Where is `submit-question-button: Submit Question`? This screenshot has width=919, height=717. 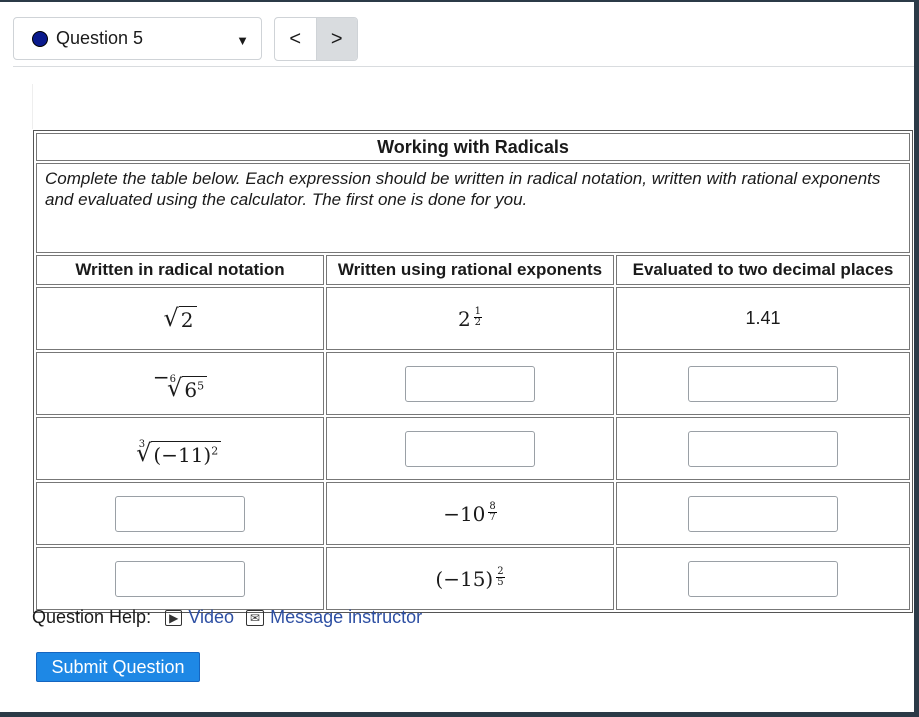 submit-question-button: Submit Question is located at coordinates (118, 667).